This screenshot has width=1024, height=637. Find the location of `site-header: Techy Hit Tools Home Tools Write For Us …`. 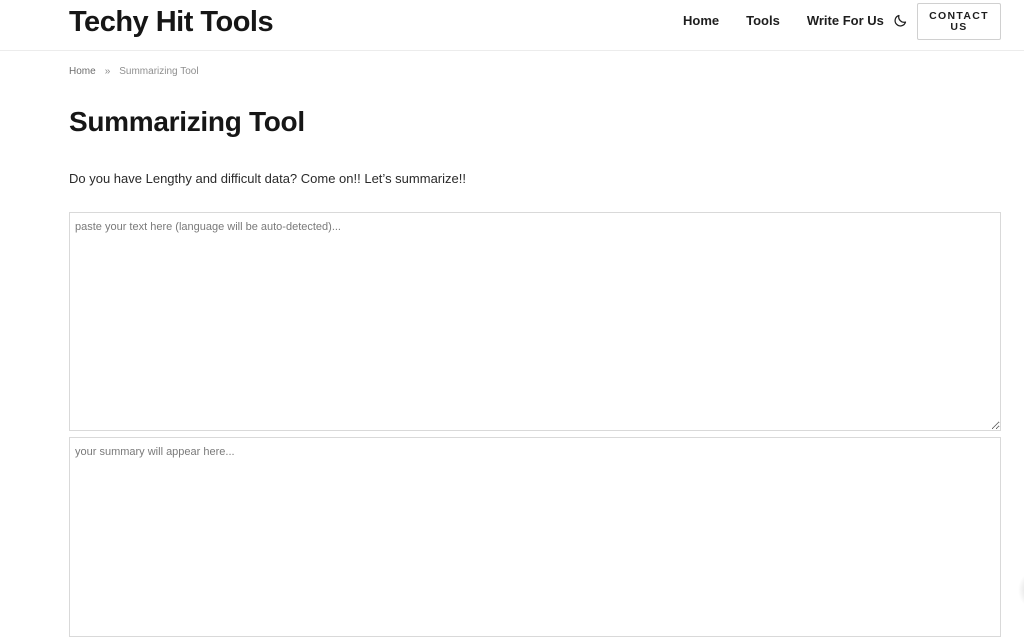

site-header: Techy Hit Tools Home Tools Write For Us … is located at coordinates (512, 25).